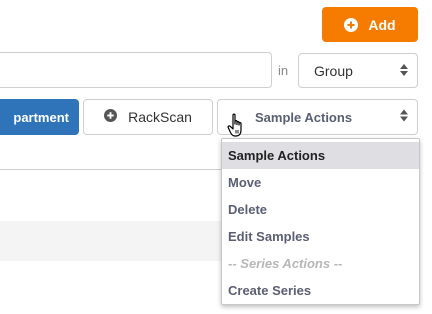  Describe the element at coordinates (285, 263) in the screenshot. I see `dropdown-group-series-actions: -- Series Actions --` at that location.